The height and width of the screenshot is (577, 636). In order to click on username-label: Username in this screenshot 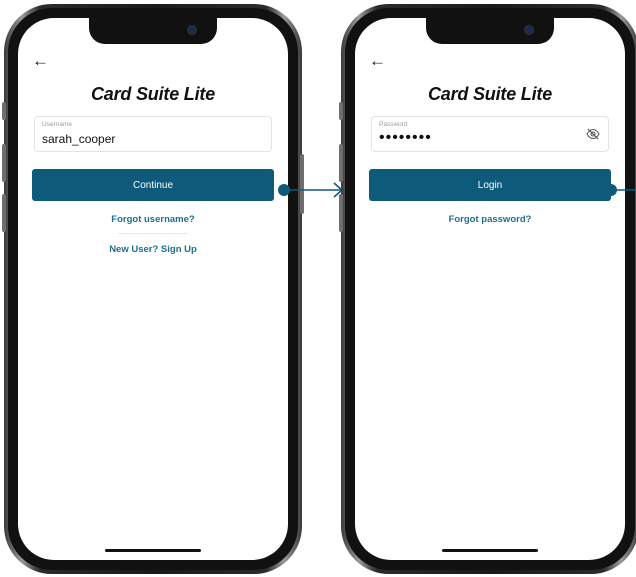, I will do `click(57, 124)`.